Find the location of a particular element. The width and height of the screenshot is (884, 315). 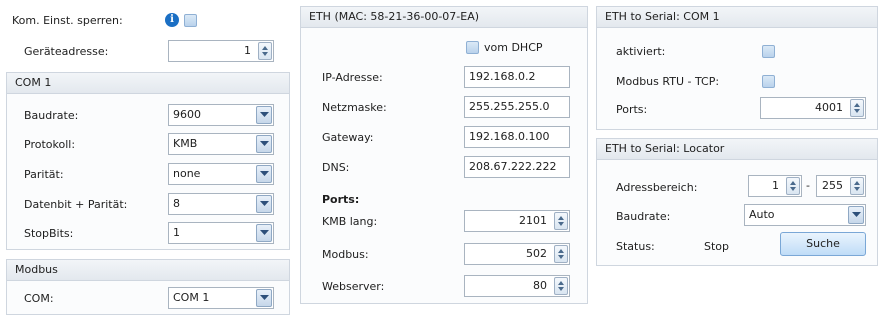

modbus-com-label: COM: is located at coordinates (39, 298).